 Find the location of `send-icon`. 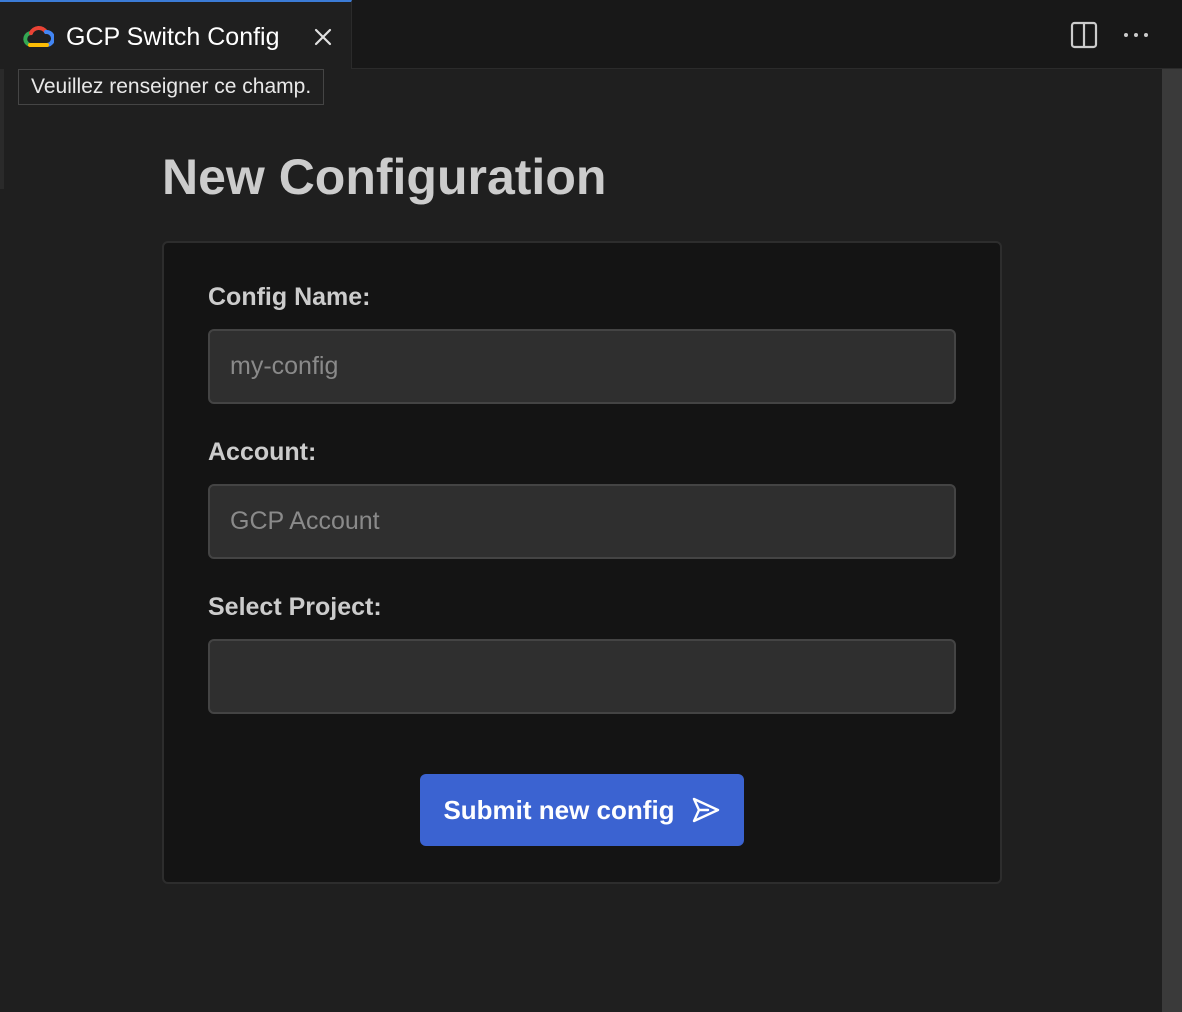

send-icon is located at coordinates (705, 810).